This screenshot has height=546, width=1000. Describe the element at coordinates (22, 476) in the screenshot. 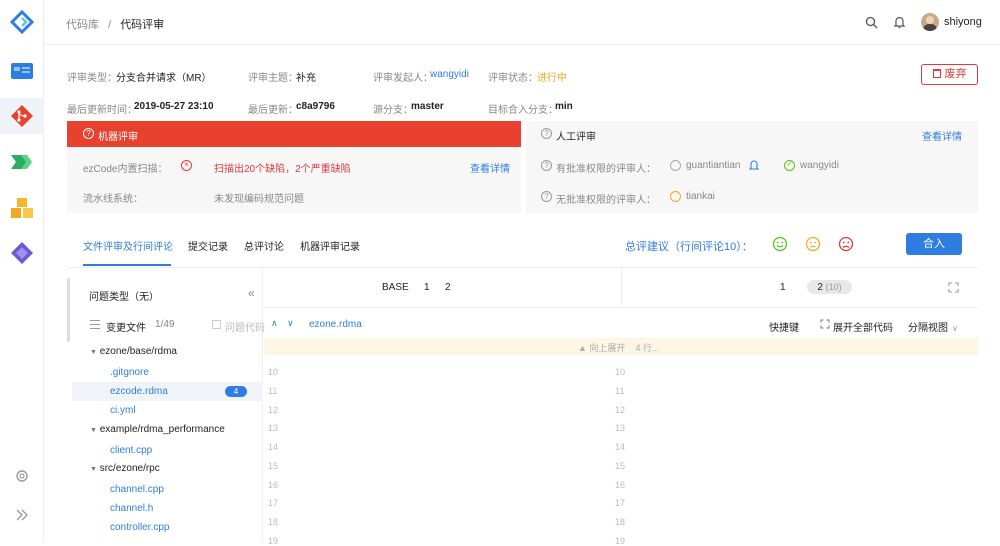

I see `settings-gear-icon` at that location.